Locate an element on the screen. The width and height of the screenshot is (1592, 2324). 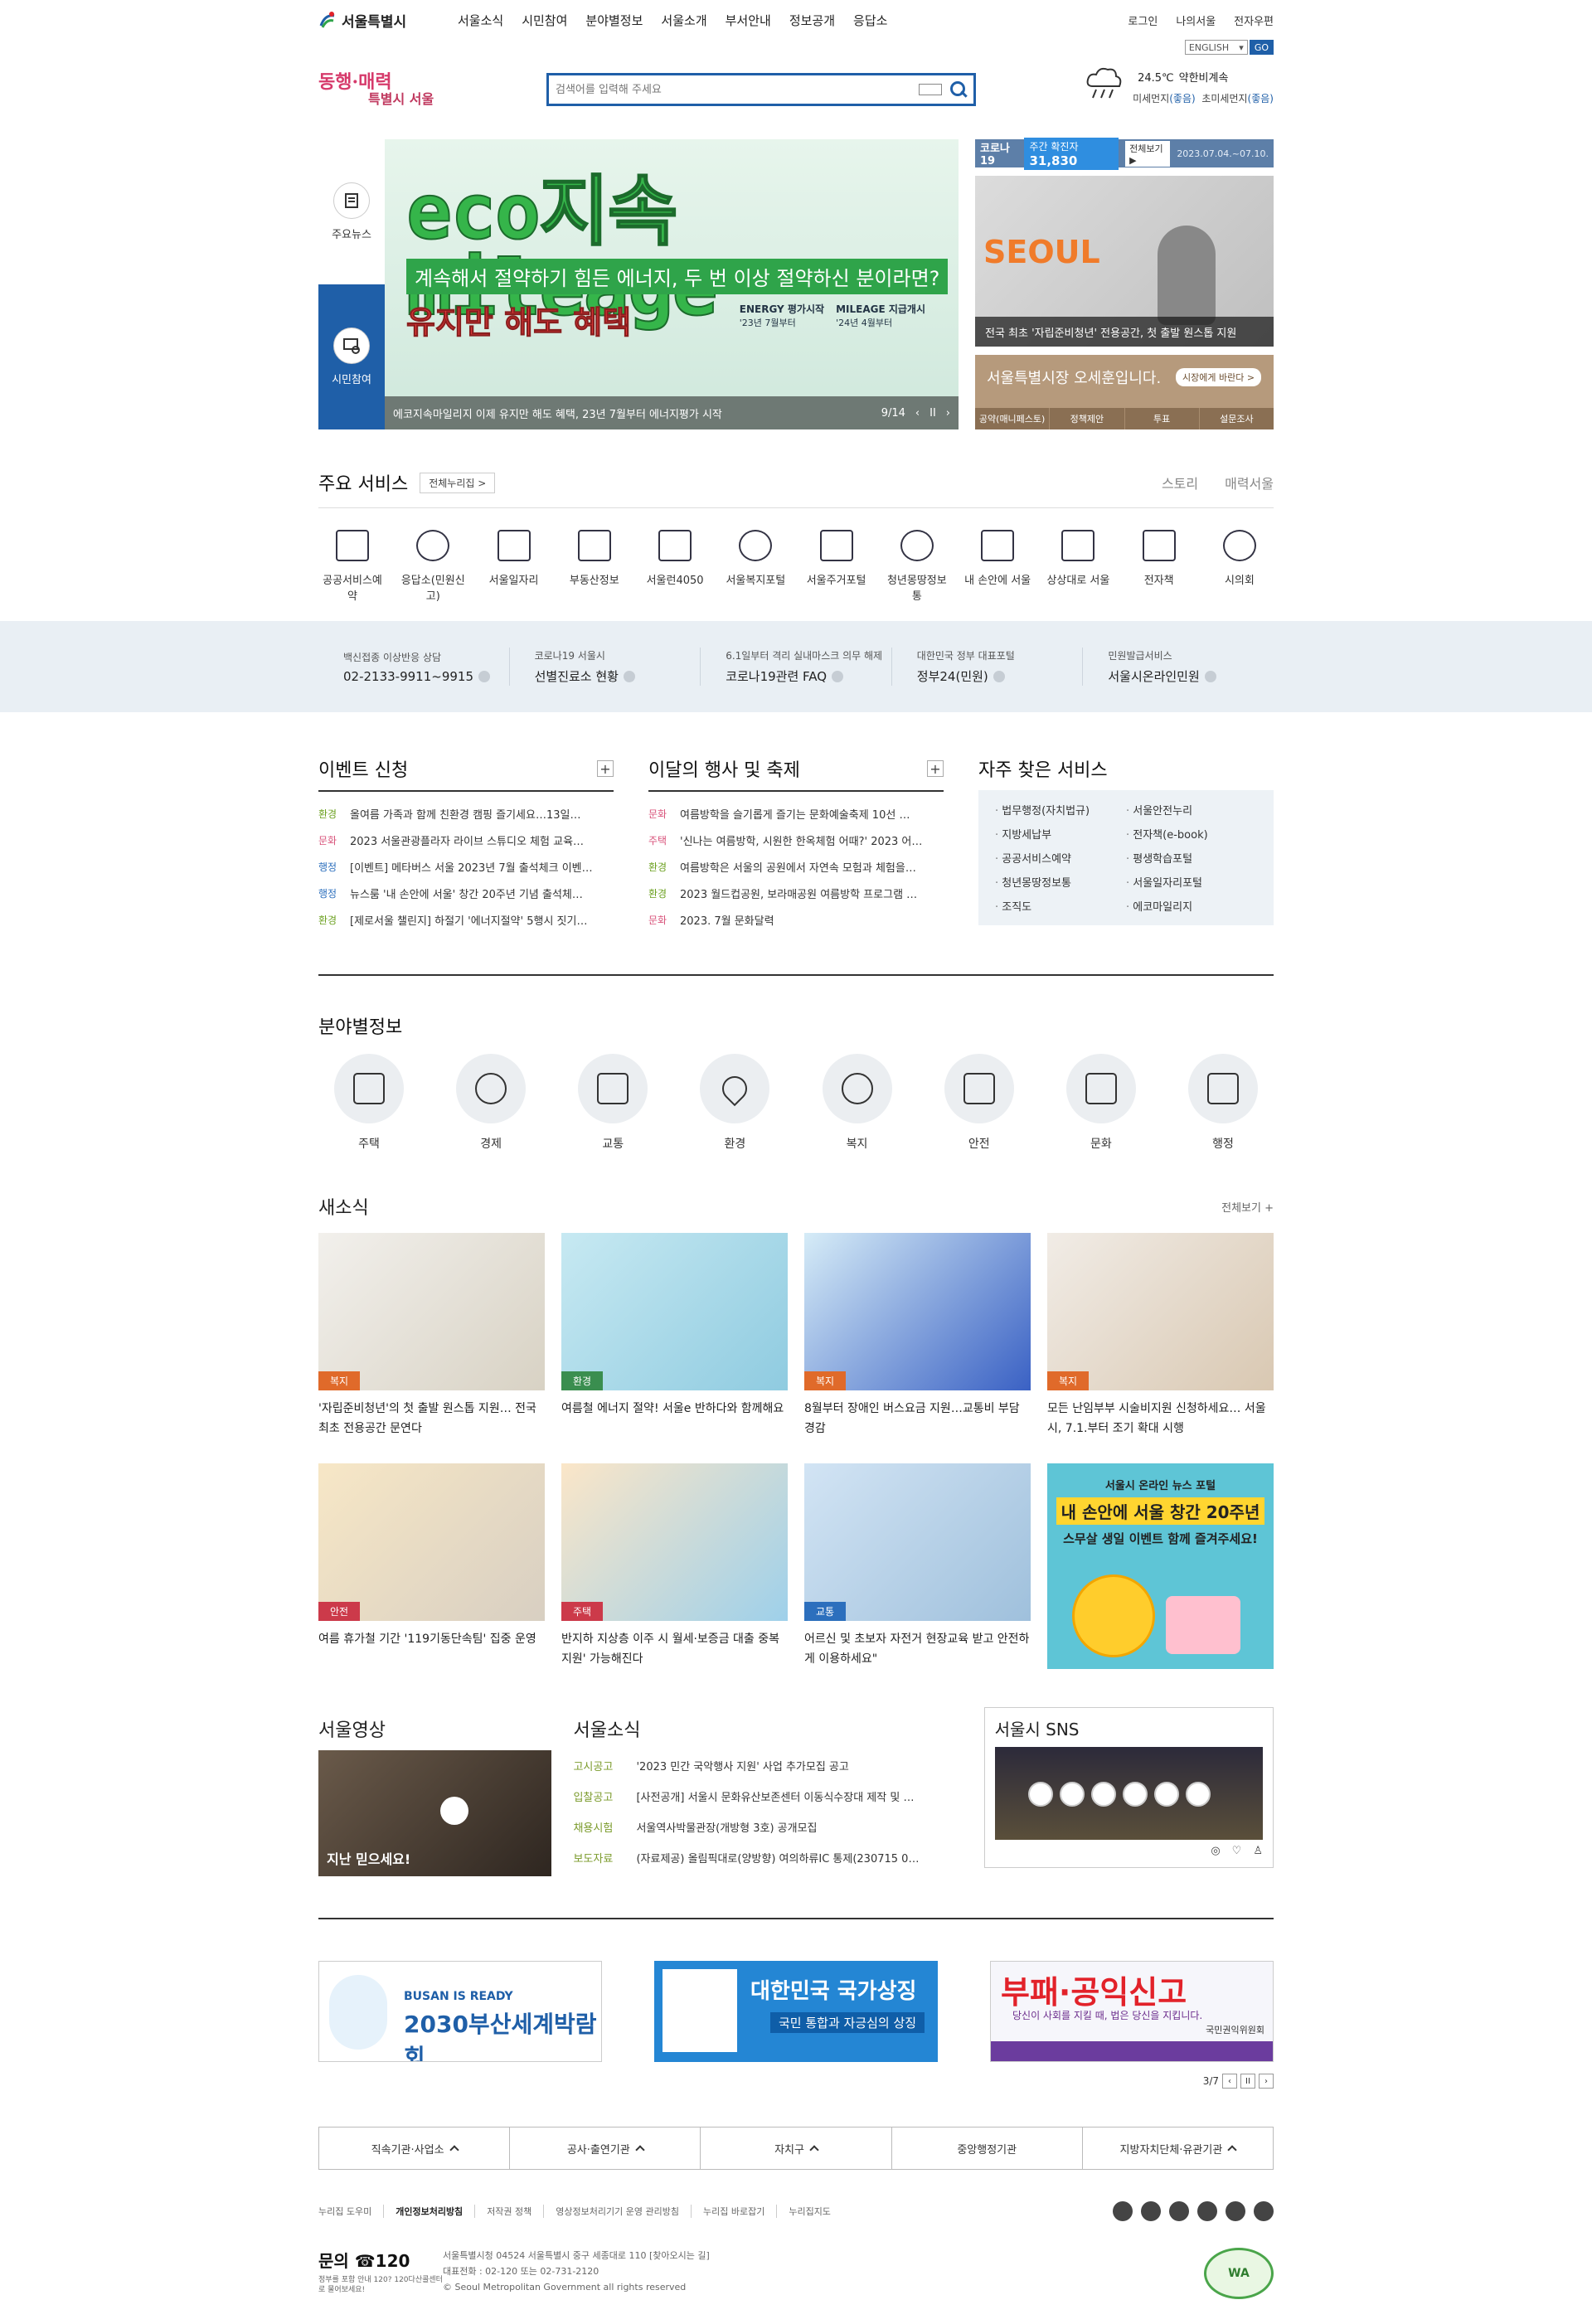
list-item: 문화 2023. 7월 문화달력 is located at coordinates (796, 919).